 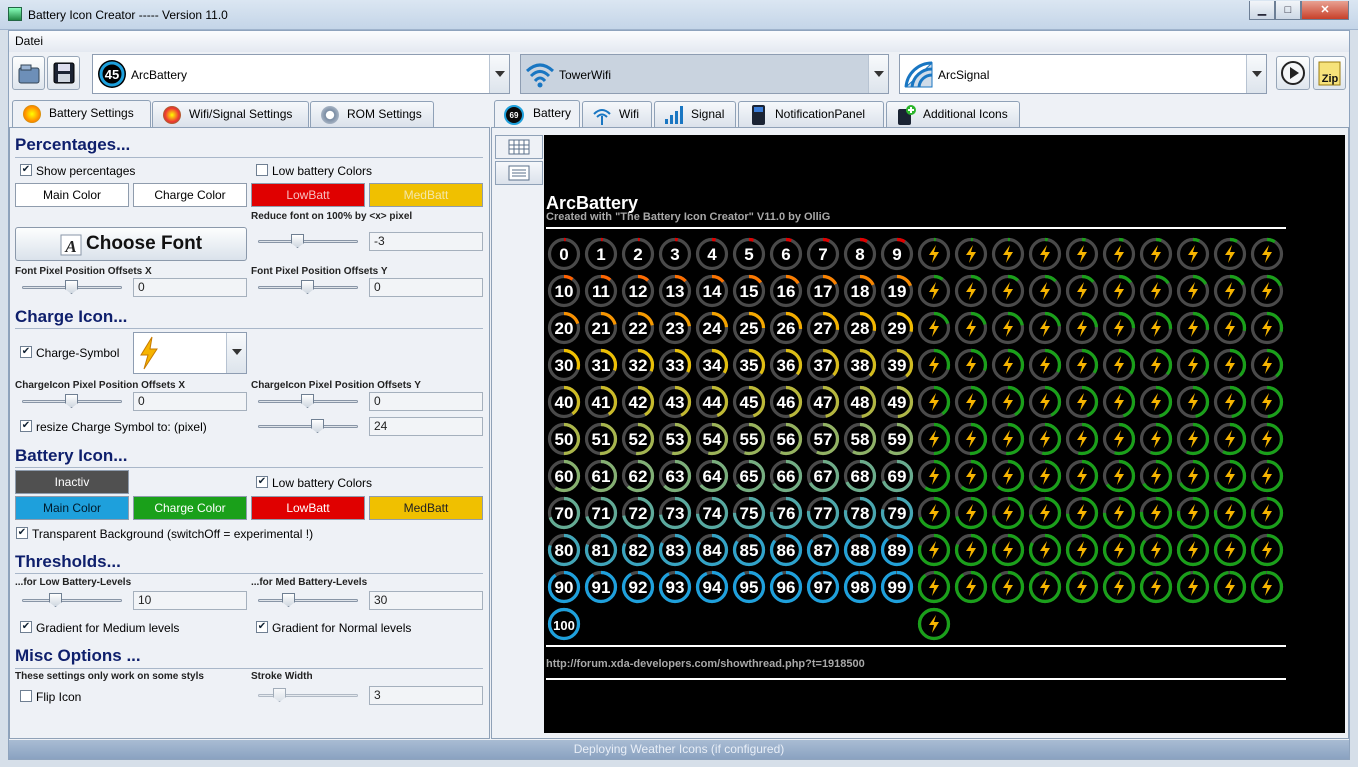 I want to click on percent-charge-color-button: Charge Color, so click(x=190, y=195).